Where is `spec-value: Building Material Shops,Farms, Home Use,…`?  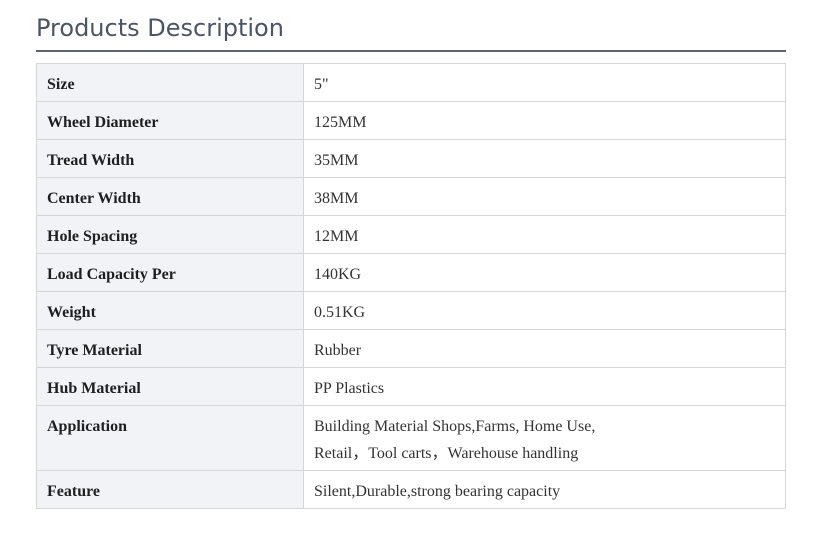
spec-value: Building Material Shops,Farms, Home Use,… is located at coordinates (544, 438).